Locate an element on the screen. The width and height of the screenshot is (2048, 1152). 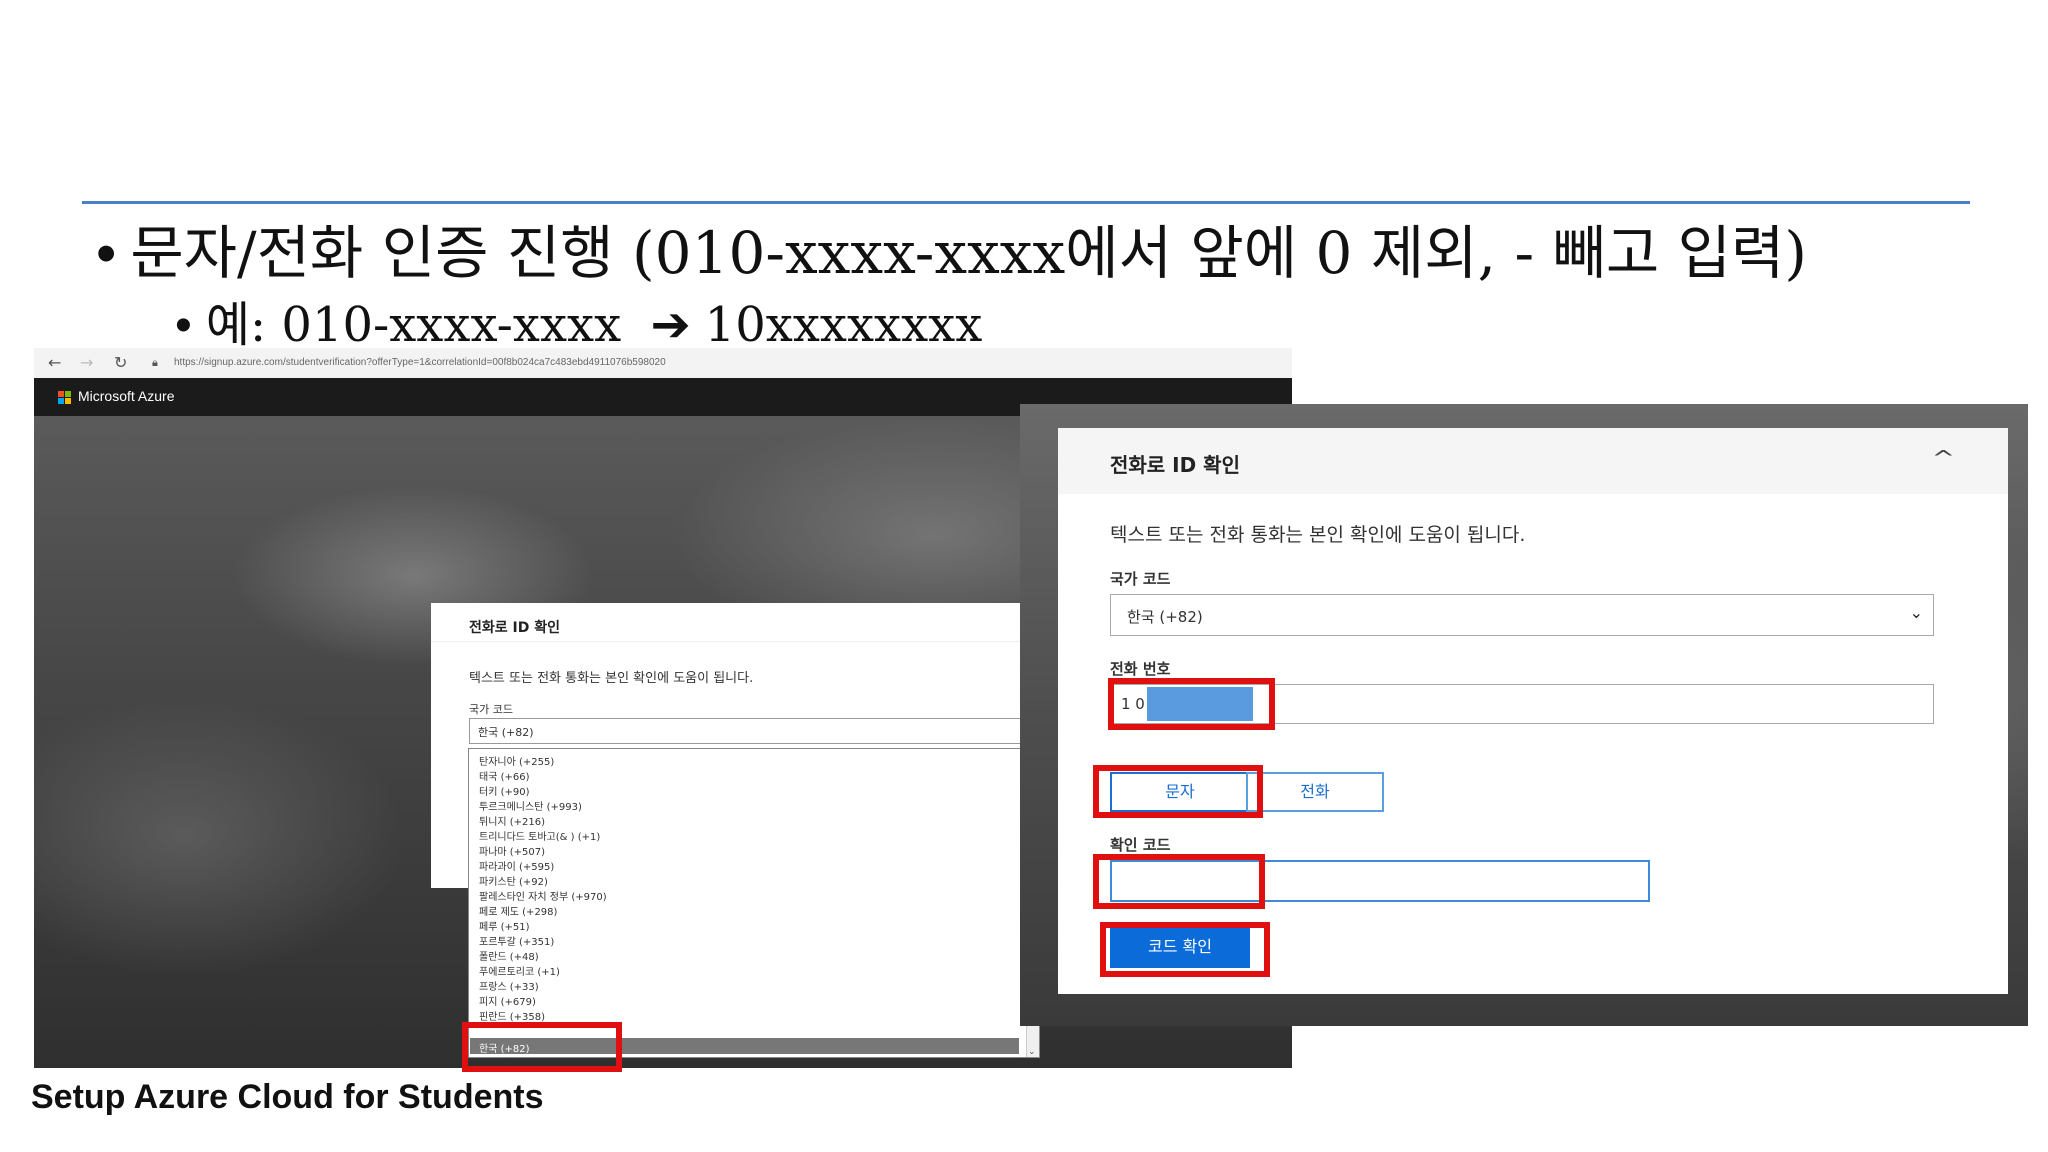
list-item: 트리니다드 토바고(& ) (+1) is located at coordinates (539, 835).